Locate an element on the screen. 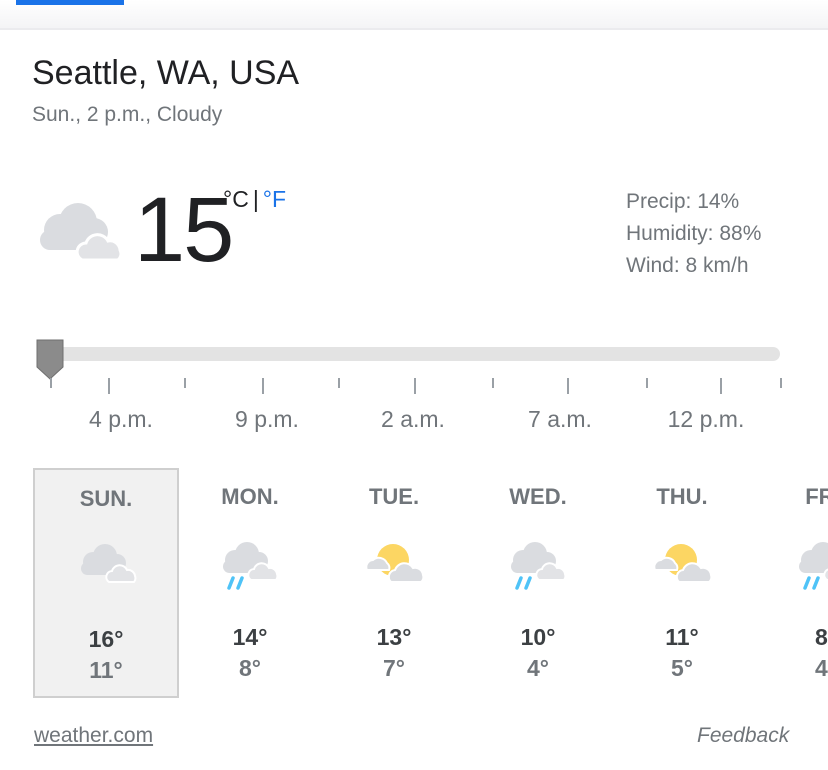 The width and height of the screenshot is (828, 770). forecast-day: MON. 14° 8° is located at coordinates (250, 583).